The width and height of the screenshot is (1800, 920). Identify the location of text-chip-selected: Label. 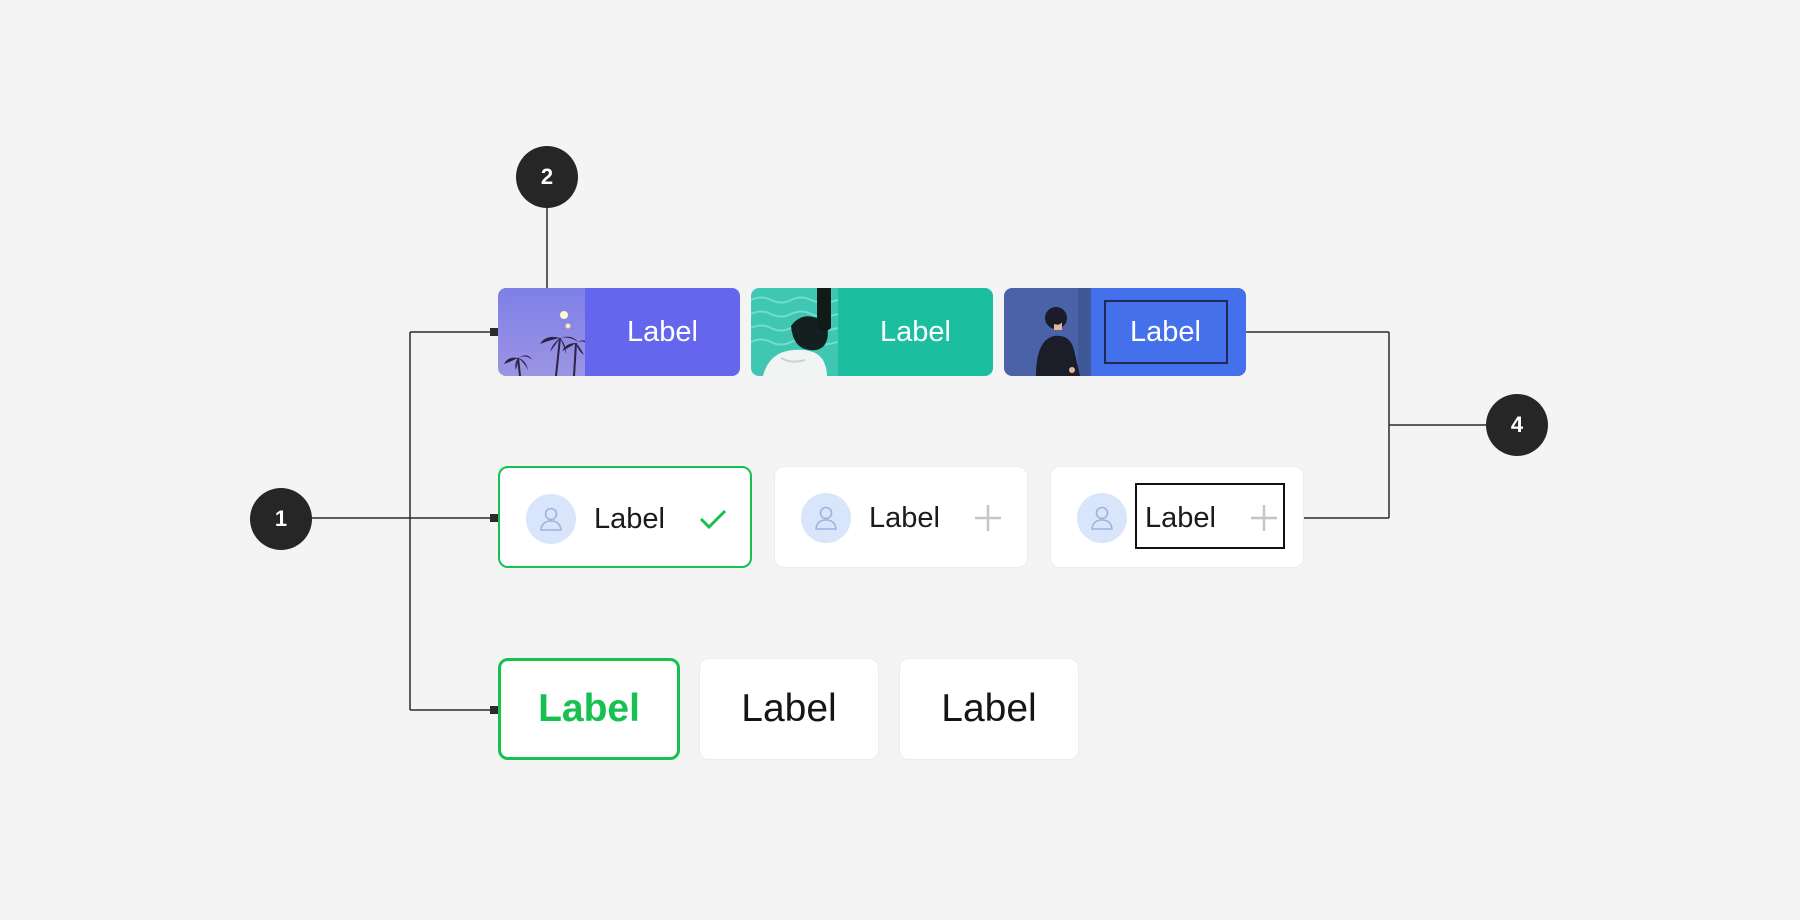
(589, 709).